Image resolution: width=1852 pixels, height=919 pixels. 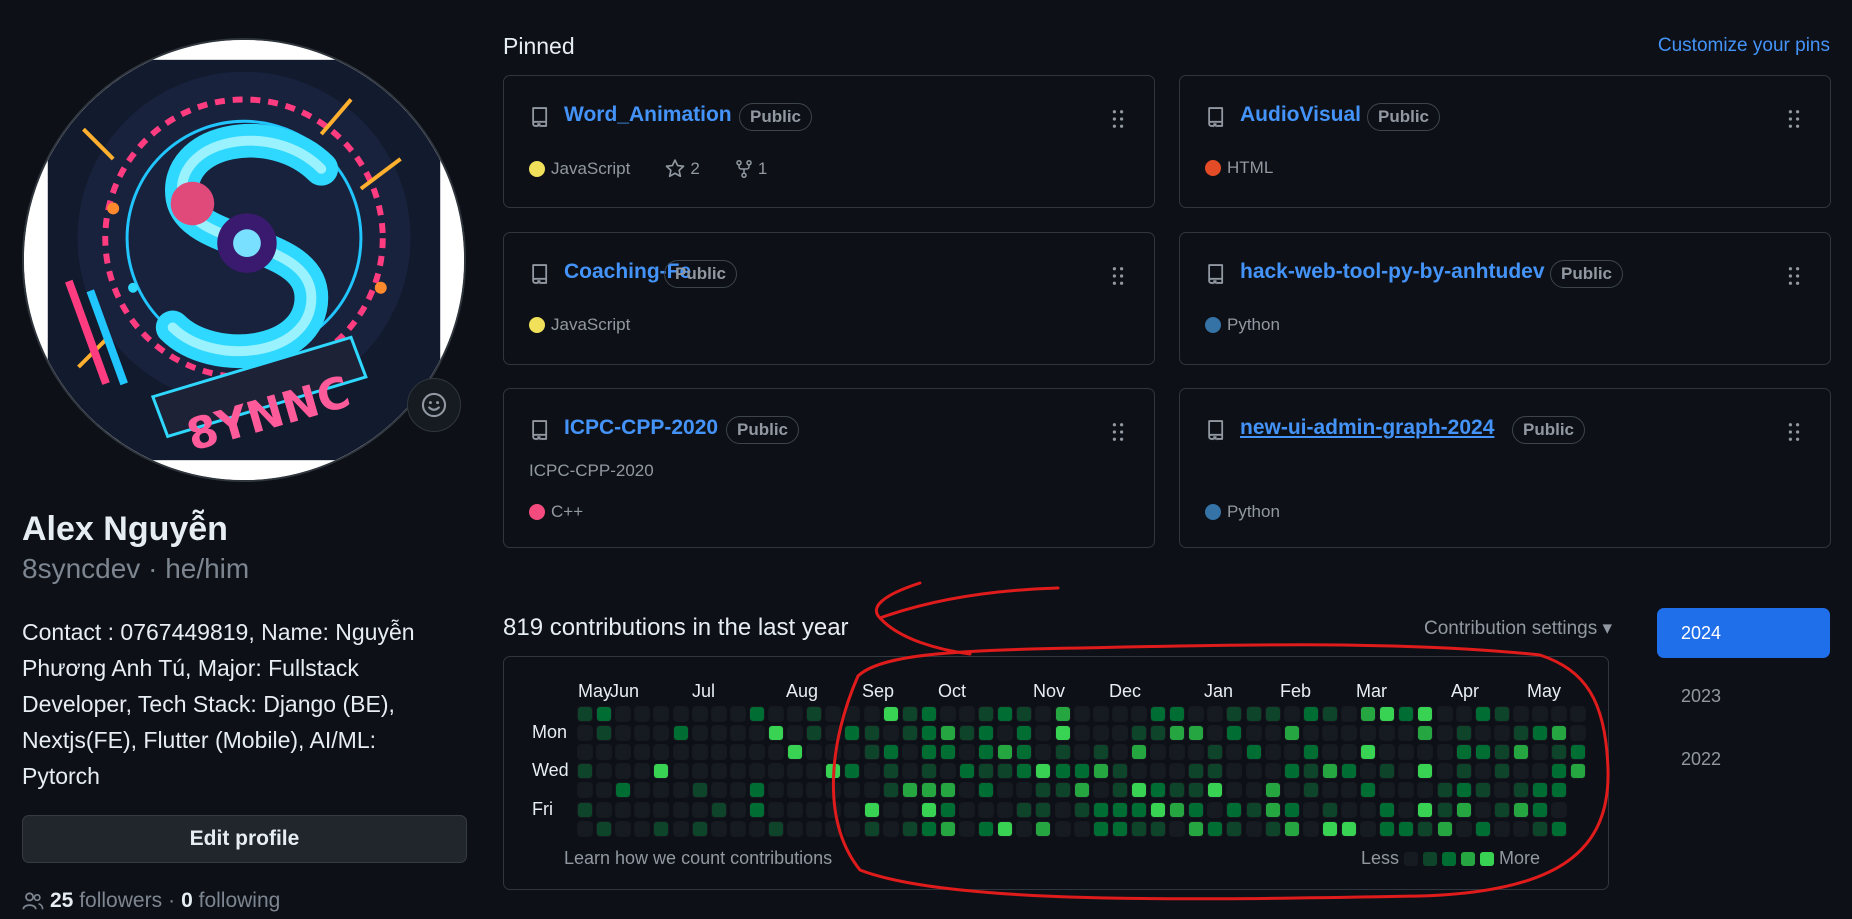 What do you see at coordinates (1392, 272) in the screenshot?
I see `repo-link: hack-web-tool-py-by-anhtudev` at bounding box center [1392, 272].